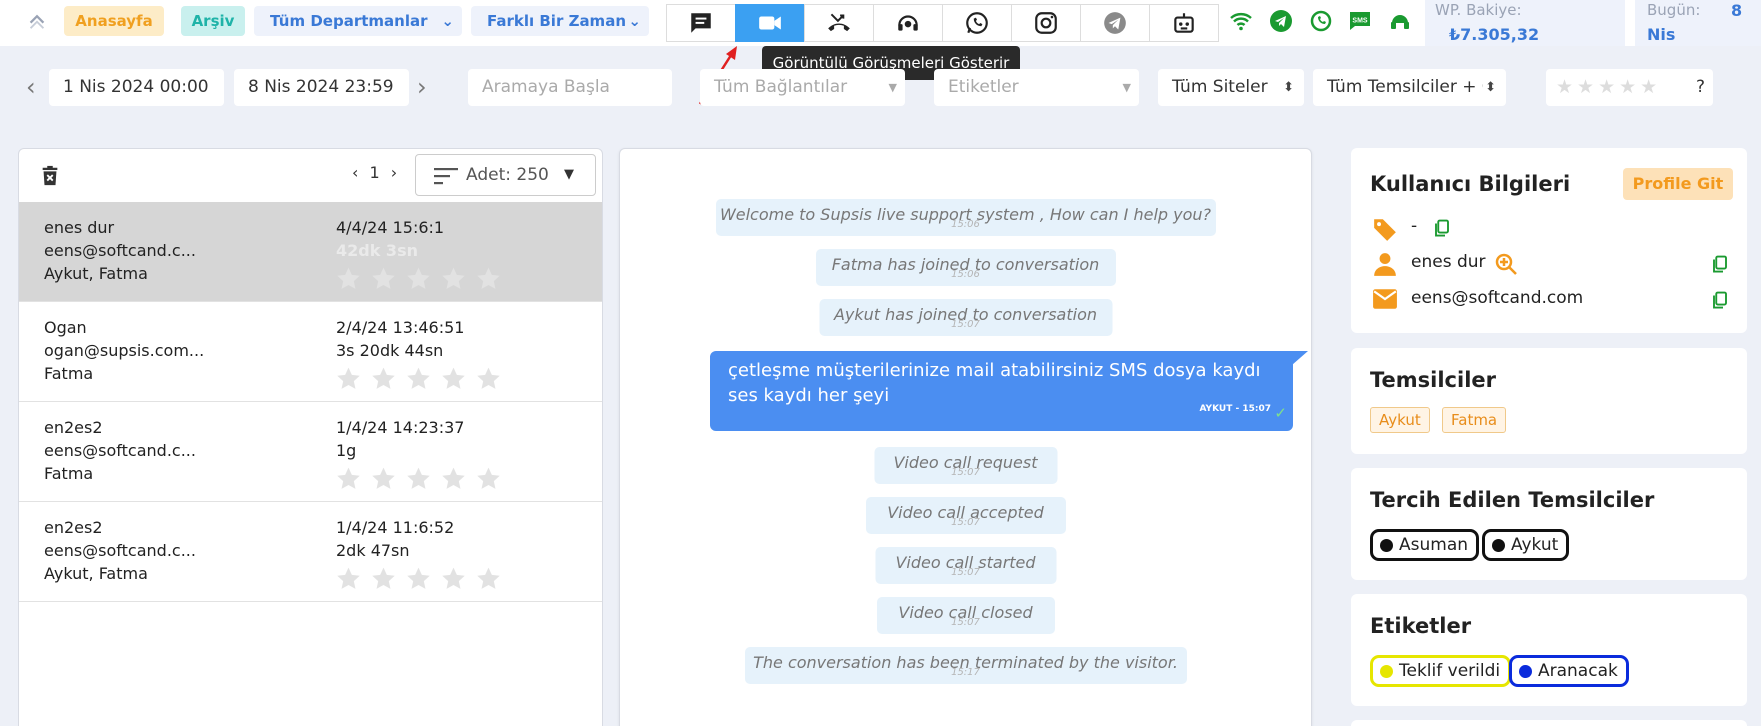 This screenshot has height=726, width=1761. I want to click on collapse-chevron-icon, so click(37, 19).